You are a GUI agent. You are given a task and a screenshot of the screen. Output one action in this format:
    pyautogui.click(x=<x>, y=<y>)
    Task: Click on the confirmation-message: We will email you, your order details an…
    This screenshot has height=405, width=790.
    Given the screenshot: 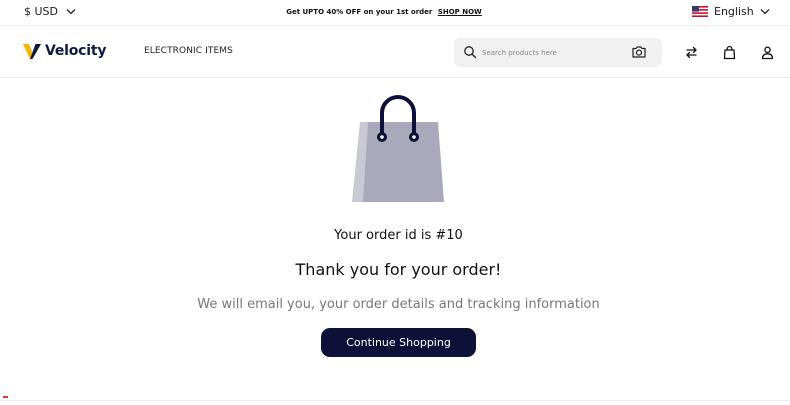 What is the action you would take?
    pyautogui.click(x=398, y=304)
    